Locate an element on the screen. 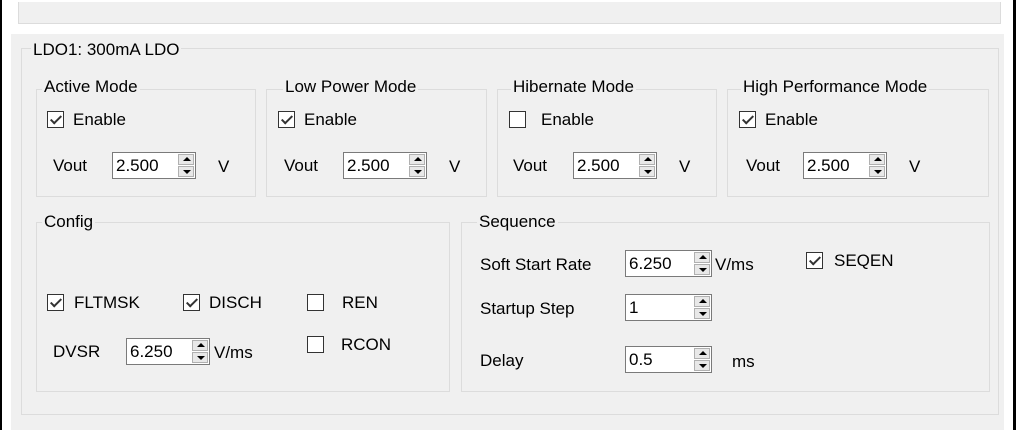 The height and width of the screenshot is (430, 1016). soft-start-rate-value: 6.250 is located at coordinates (650, 263).